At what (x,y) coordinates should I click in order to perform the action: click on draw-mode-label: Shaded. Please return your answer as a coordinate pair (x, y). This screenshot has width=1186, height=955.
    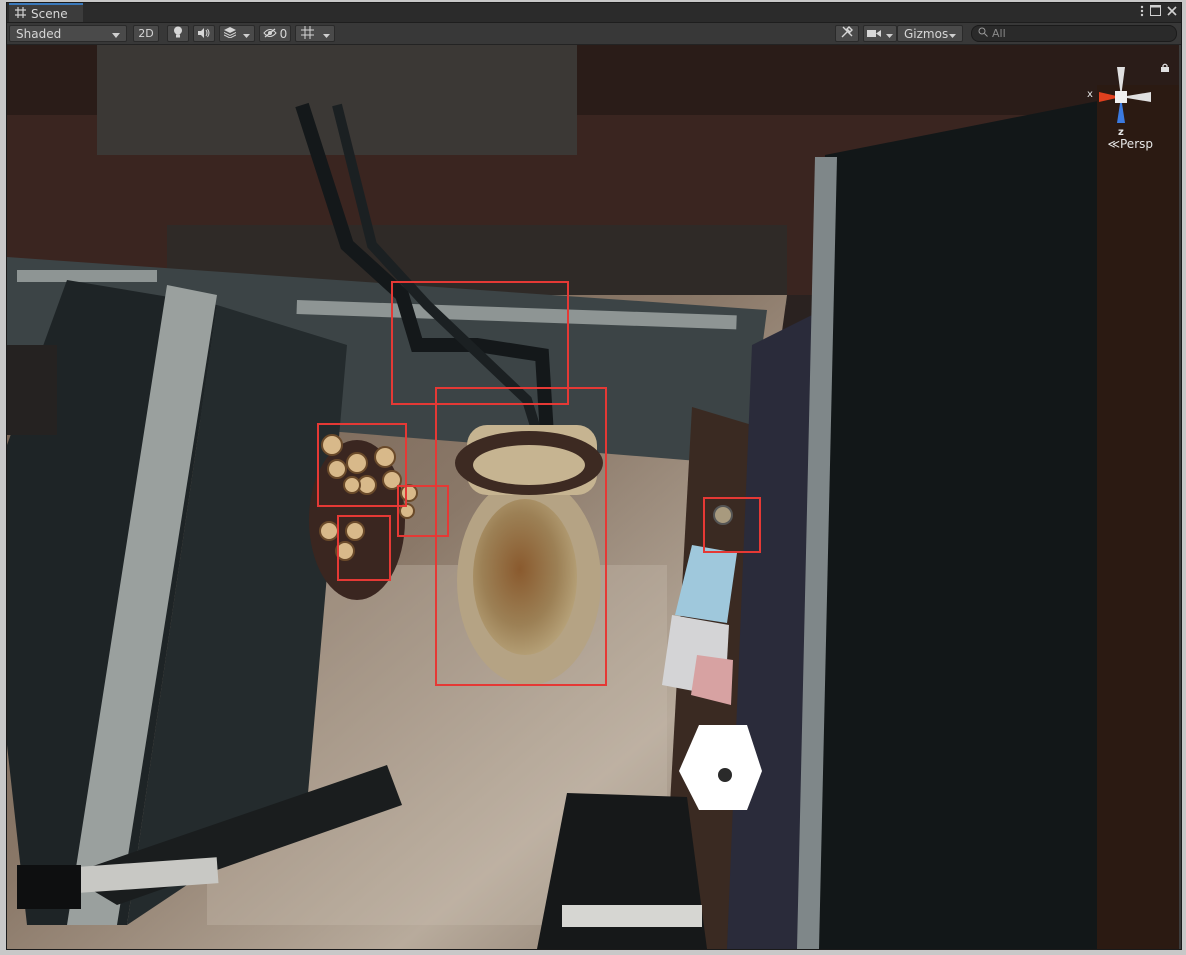
    Looking at the image, I should click on (39, 33).